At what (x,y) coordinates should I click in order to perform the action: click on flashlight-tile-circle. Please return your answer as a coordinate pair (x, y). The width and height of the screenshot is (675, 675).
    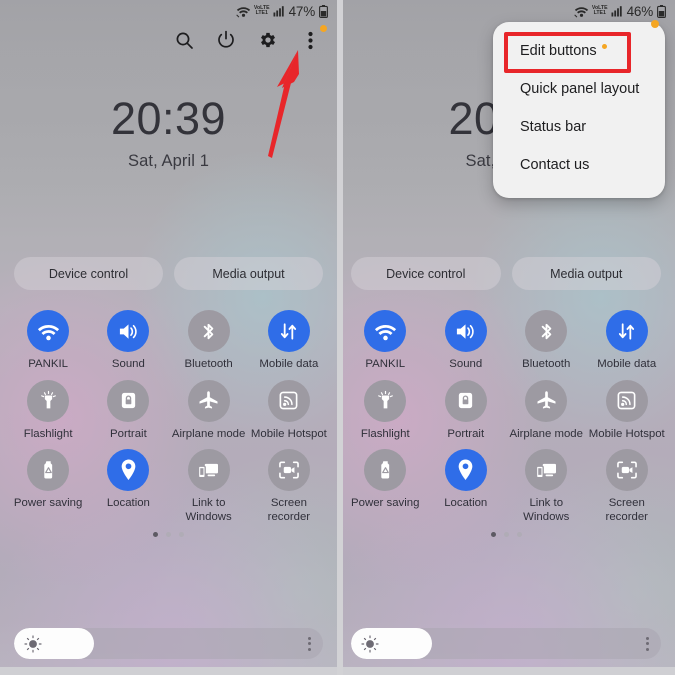
    Looking at the image, I should click on (385, 400).